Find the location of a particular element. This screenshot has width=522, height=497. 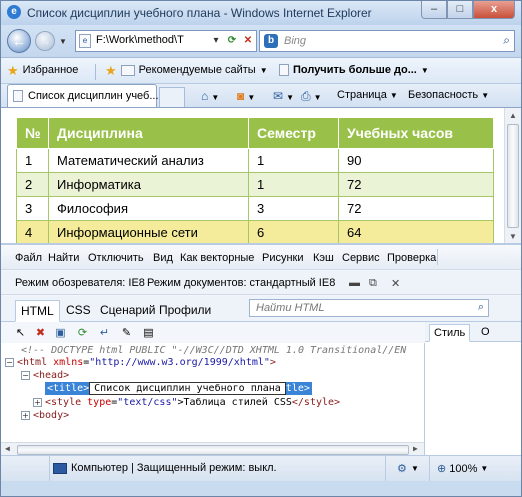

title-edit-field: Список дисциплин учебного плана is located at coordinates (187, 388).